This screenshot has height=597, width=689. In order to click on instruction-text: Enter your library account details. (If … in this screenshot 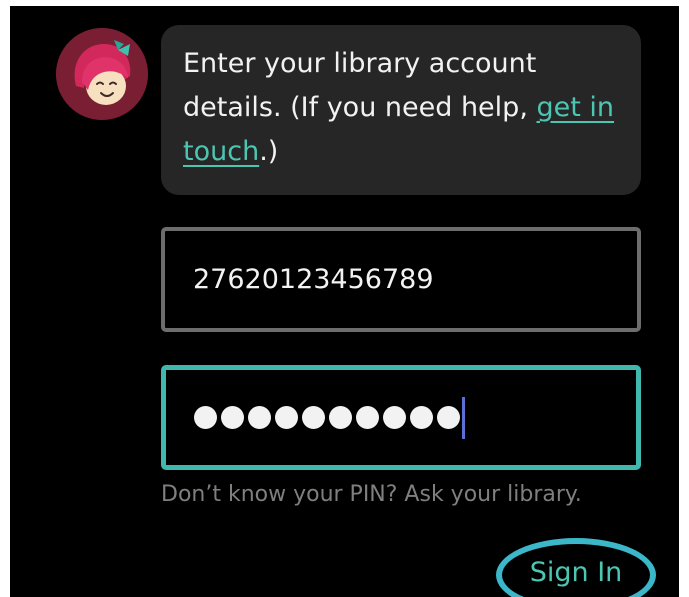, I will do `click(360, 85)`.